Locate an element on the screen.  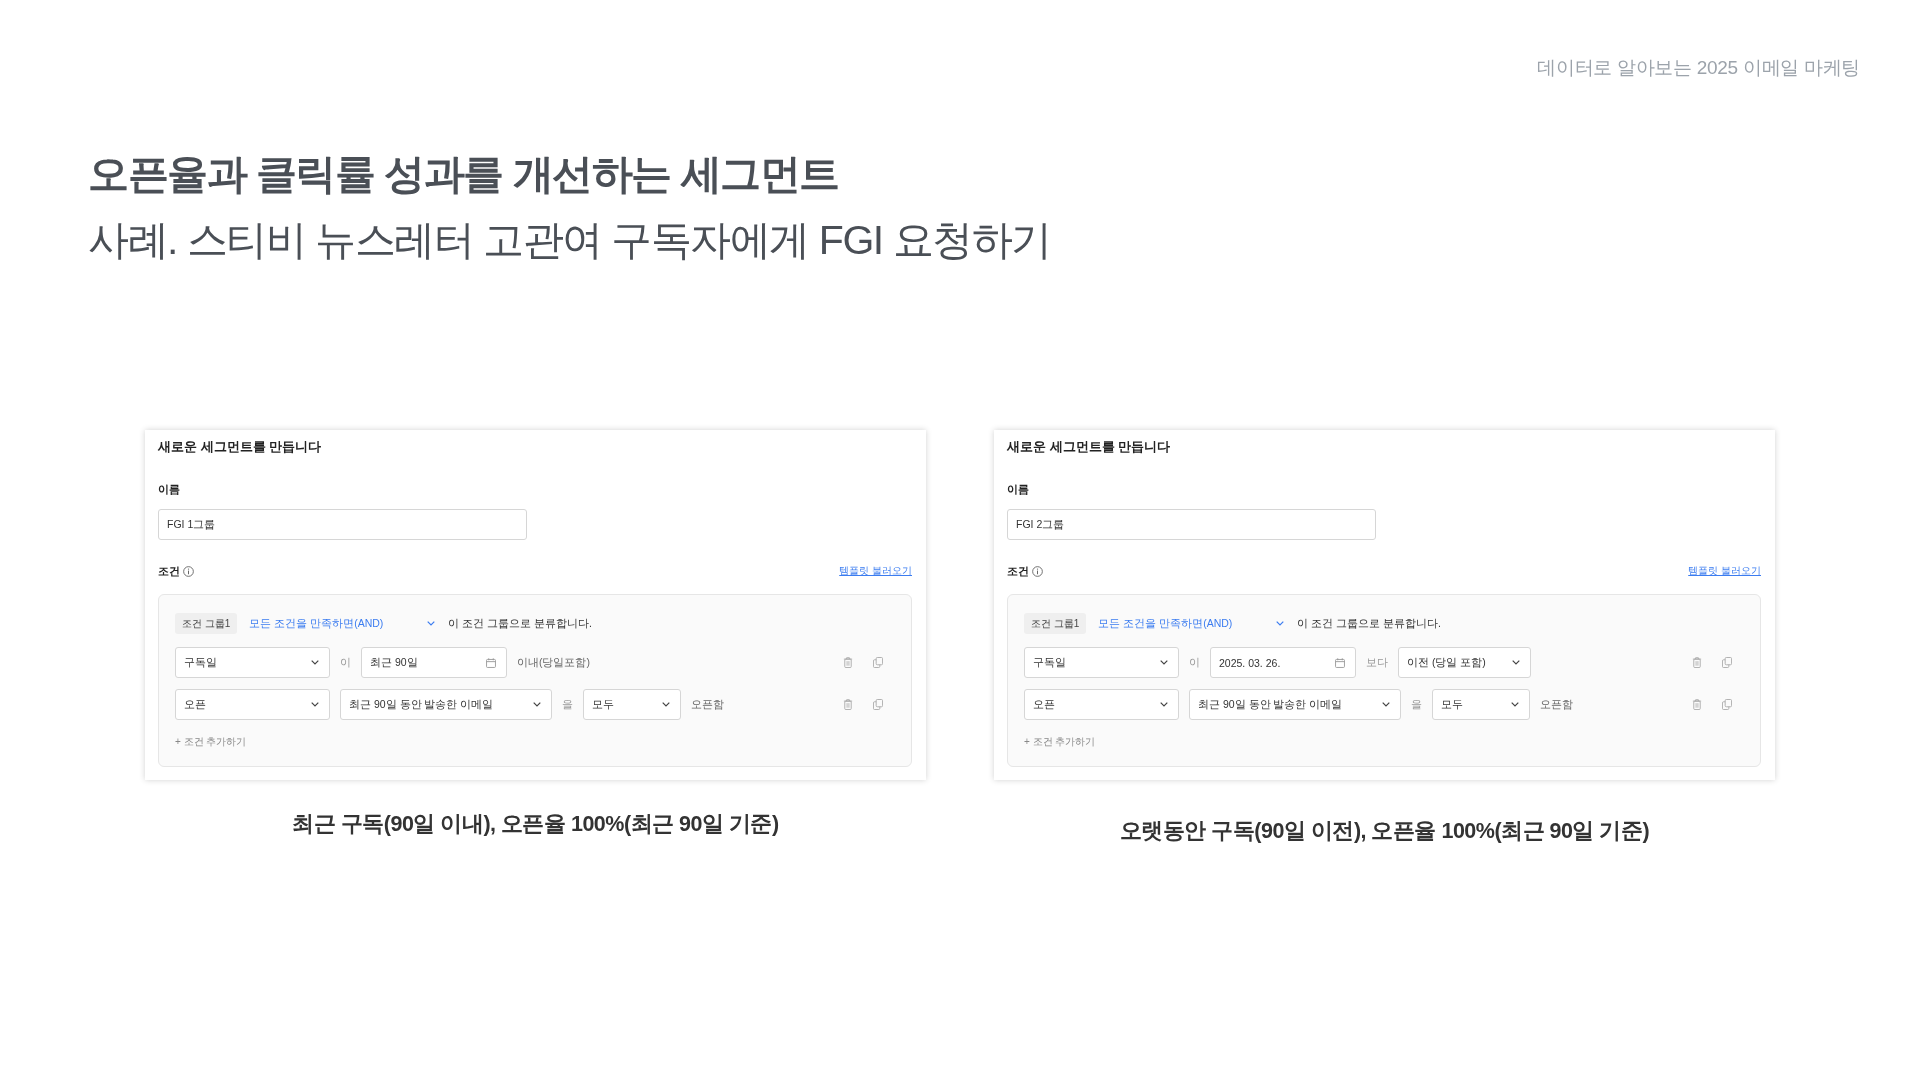
condition-text: 보다 is located at coordinates (1377, 662).